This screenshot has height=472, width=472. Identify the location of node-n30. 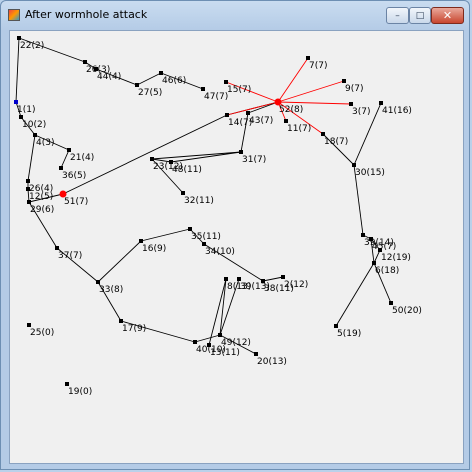
(354, 165).